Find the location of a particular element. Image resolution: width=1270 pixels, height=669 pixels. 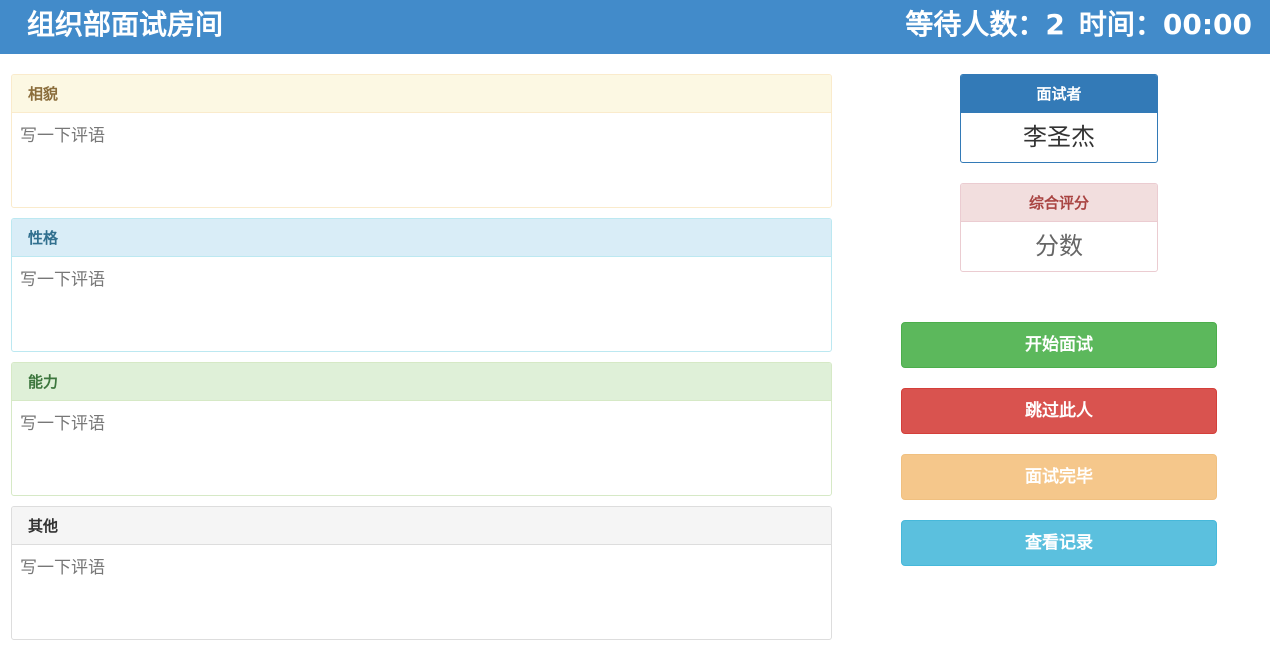

start-interview-button: 开始面试 is located at coordinates (1059, 345).